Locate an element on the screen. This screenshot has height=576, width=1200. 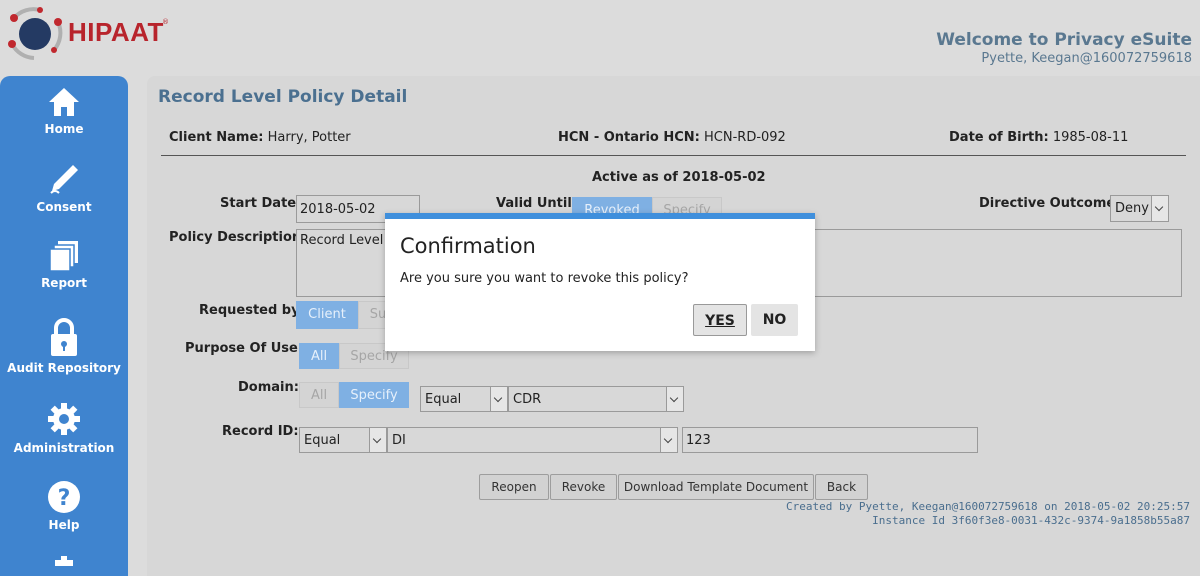
record-id-label: Record ID: is located at coordinates (260, 431).